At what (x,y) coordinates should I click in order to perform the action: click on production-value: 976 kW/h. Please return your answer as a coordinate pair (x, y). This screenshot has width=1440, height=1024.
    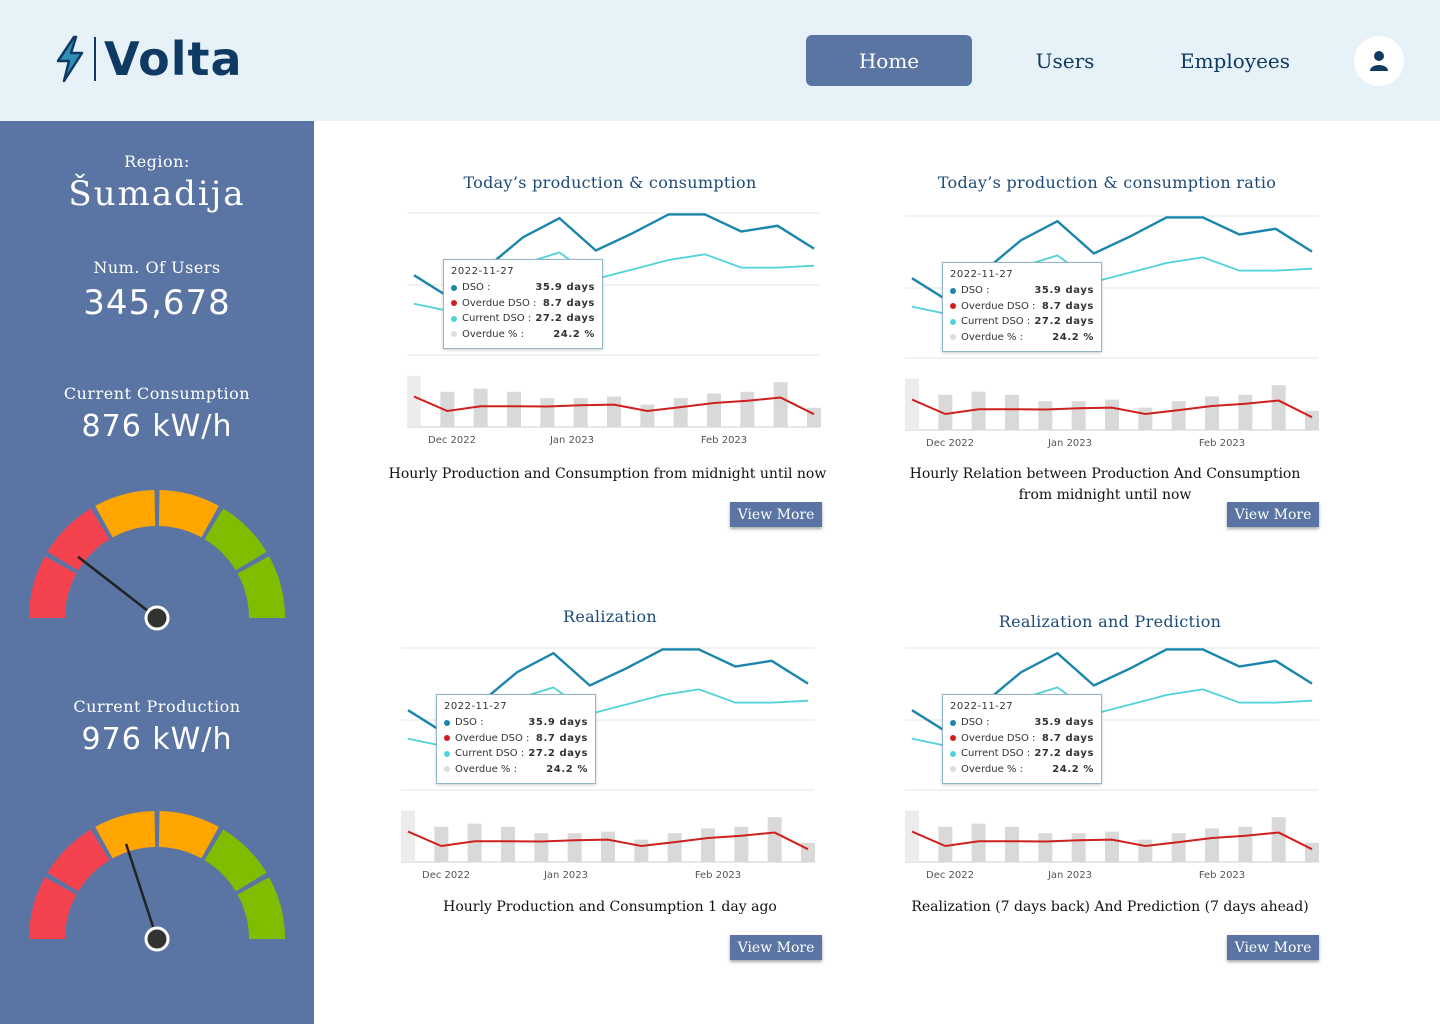
    Looking at the image, I should click on (157, 739).